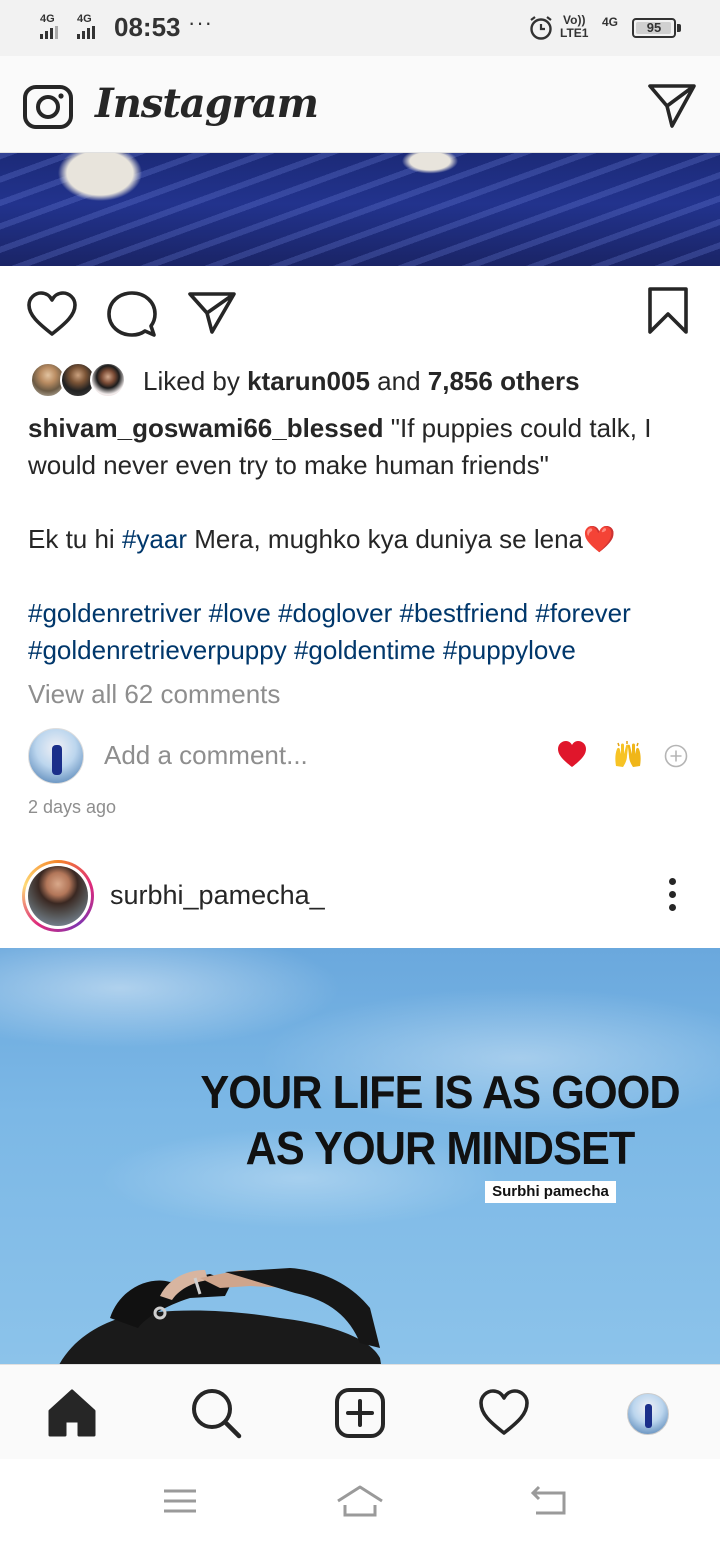  What do you see at coordinates (672, 105) in the screenshot?
I see `direct-message-icon` at bounding box center [672, 105].